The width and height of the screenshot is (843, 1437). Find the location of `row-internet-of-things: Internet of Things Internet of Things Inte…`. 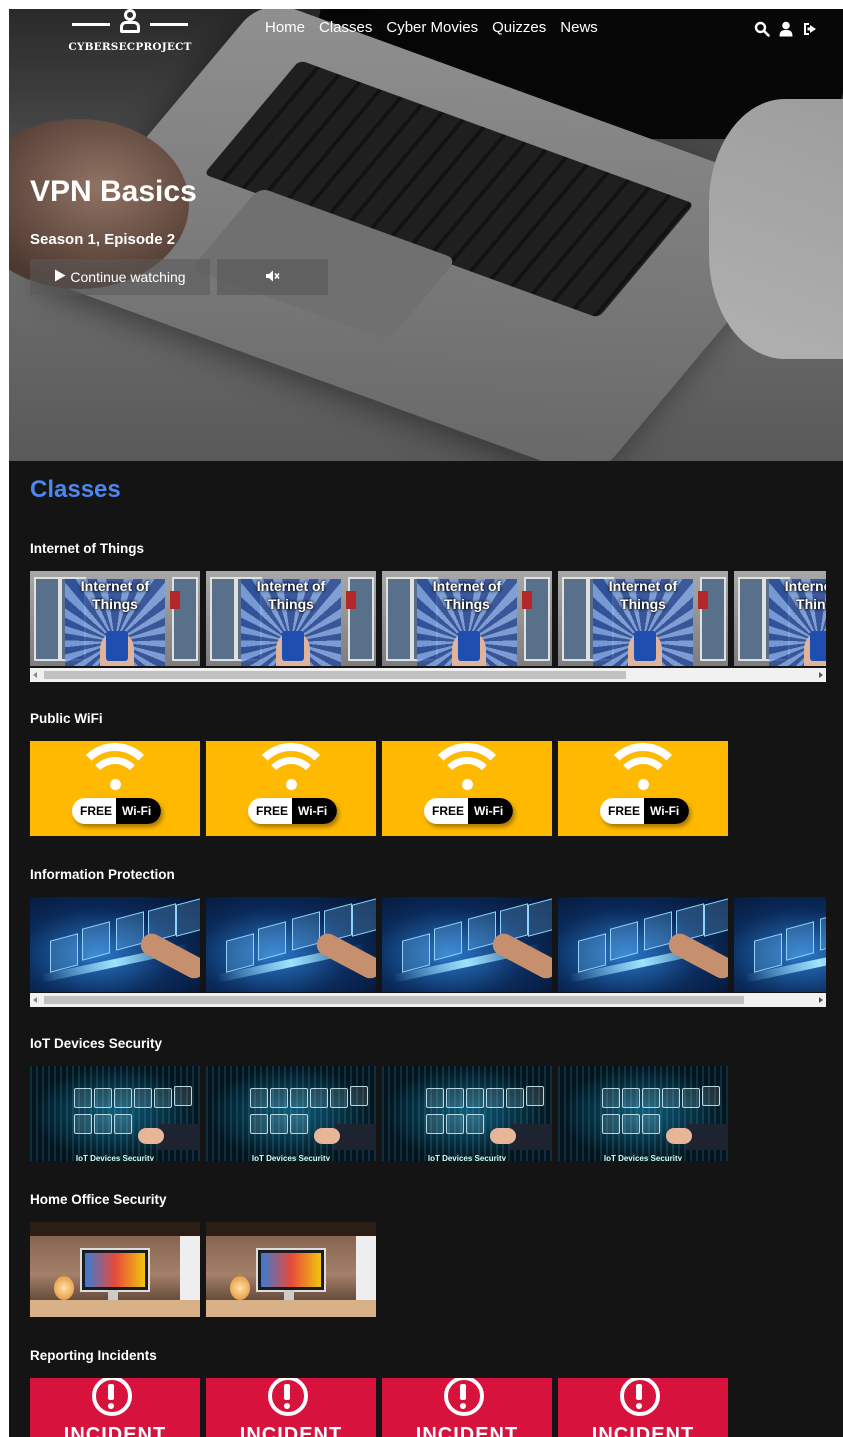

row-internet-of-things: Internet of Things Internet of Things Inte… is located at coordinates (428, 618).